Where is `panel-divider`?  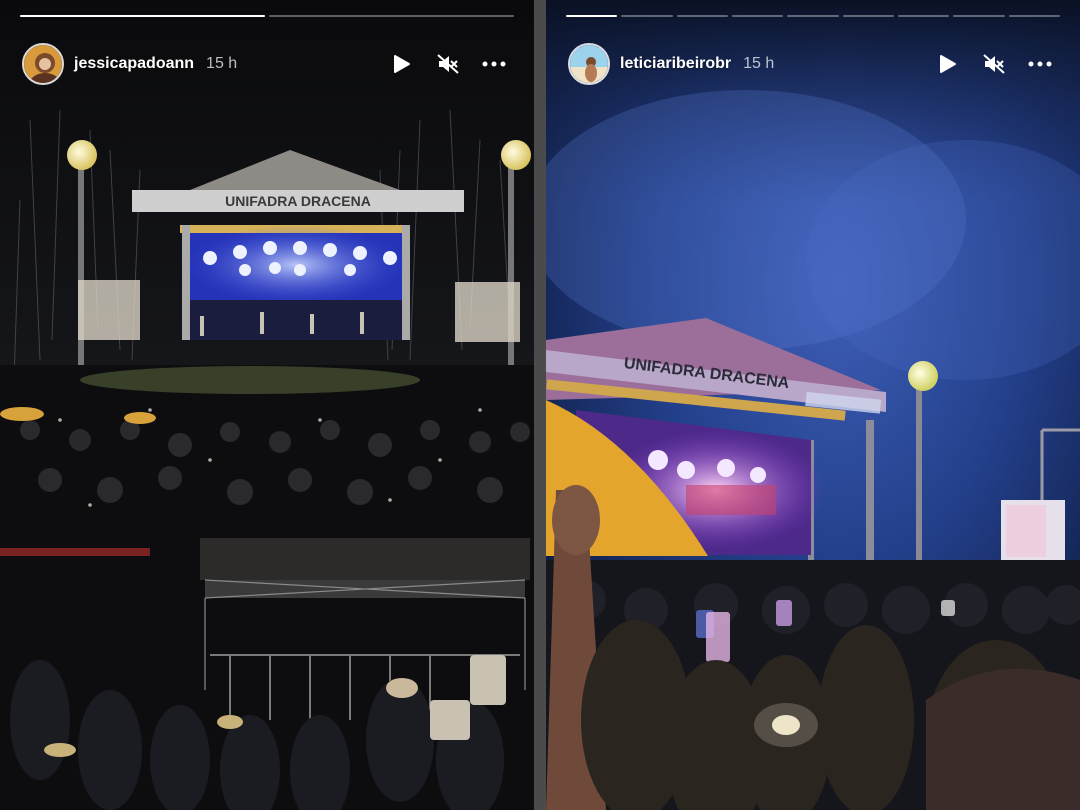
panel-divider is located at coordinates (540, 405).